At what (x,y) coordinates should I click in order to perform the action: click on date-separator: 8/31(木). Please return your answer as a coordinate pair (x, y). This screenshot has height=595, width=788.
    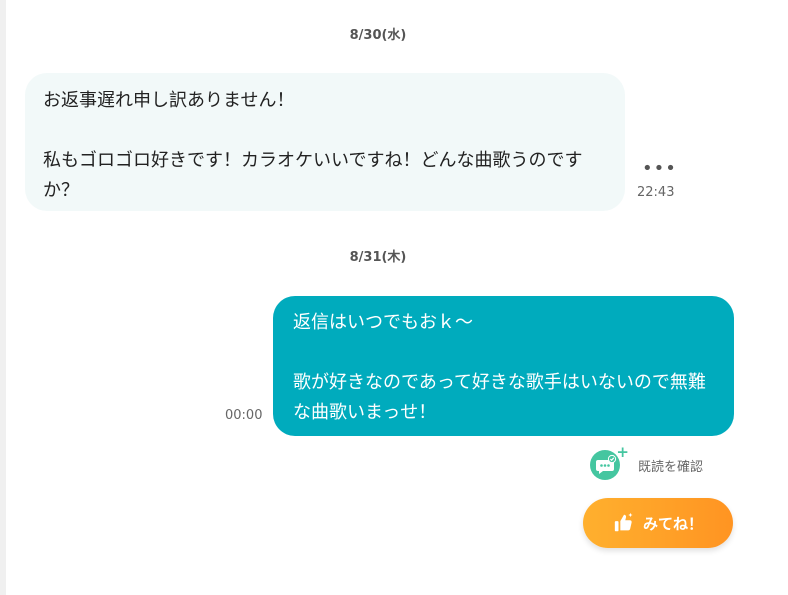
    Looking at the image, I should click on (378, 257).